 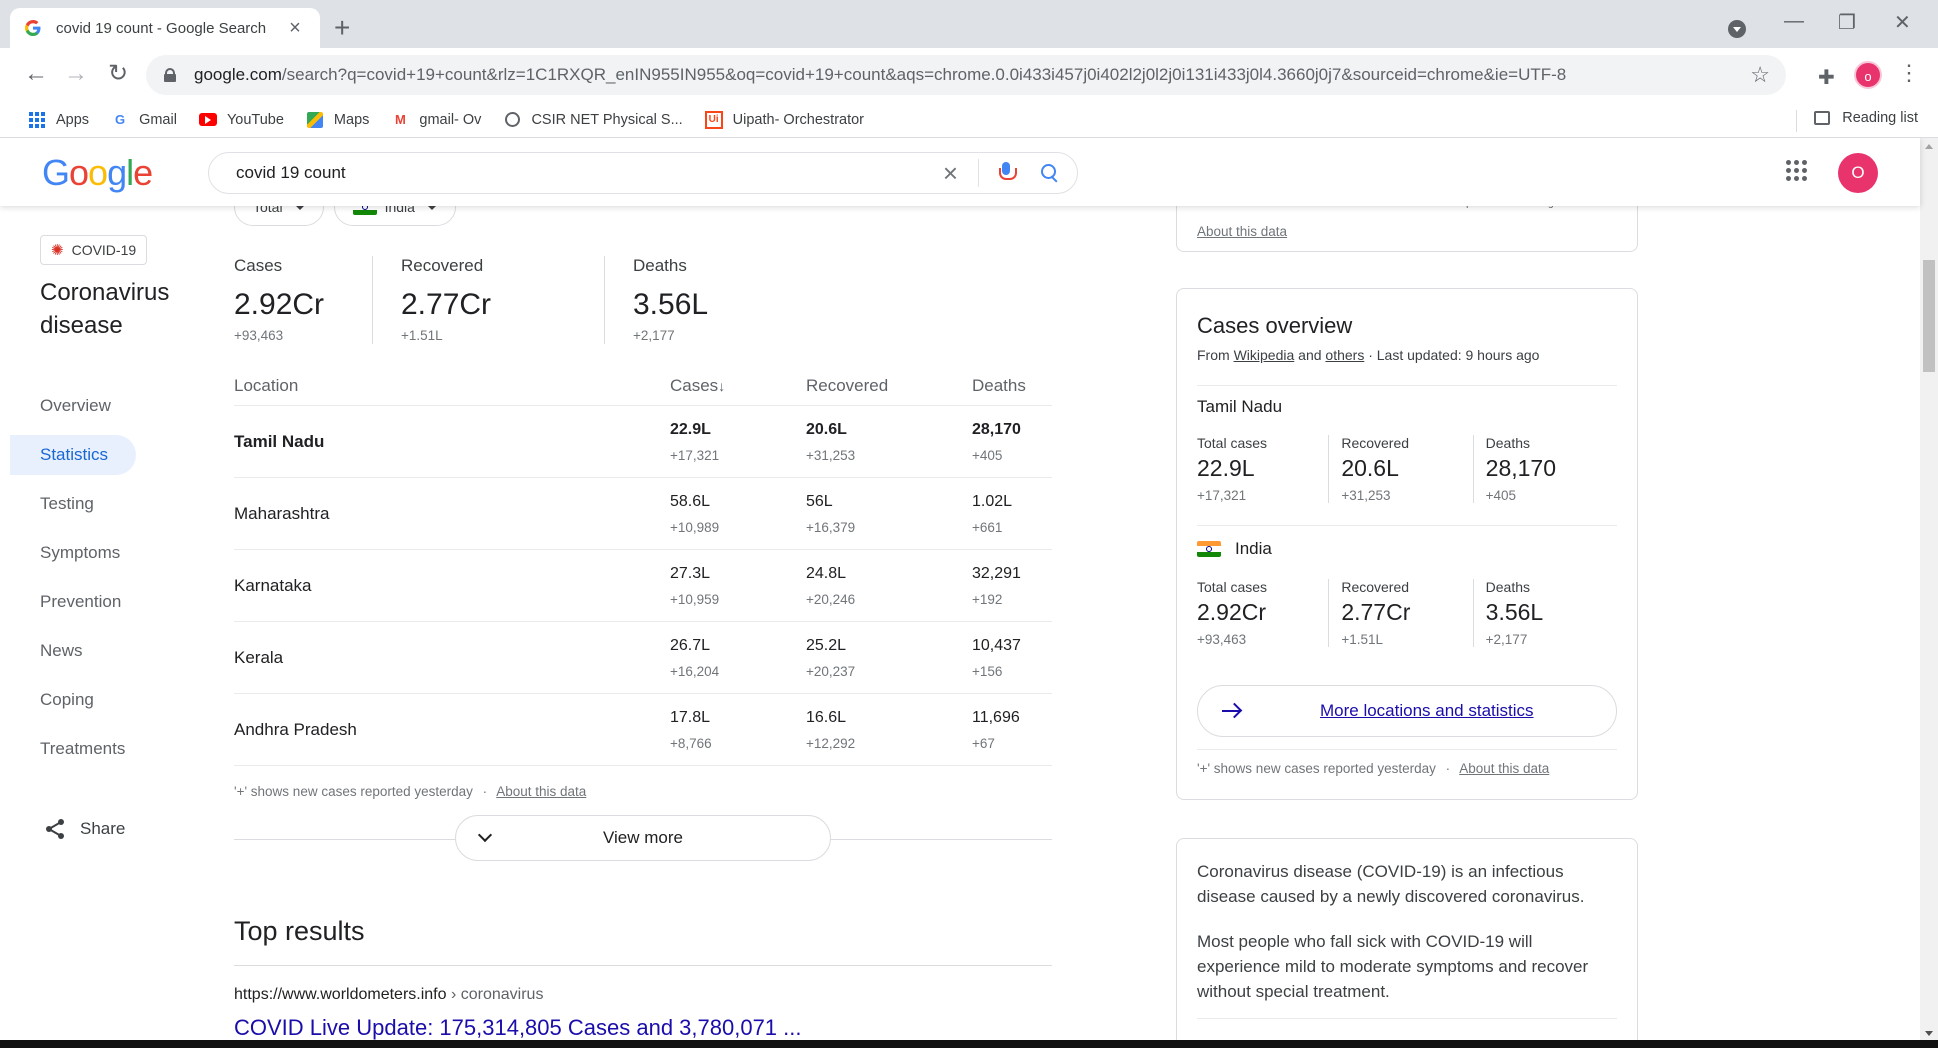 I want to click on sidebar-item-statistics: Statistics, so click(x=73, y=455).